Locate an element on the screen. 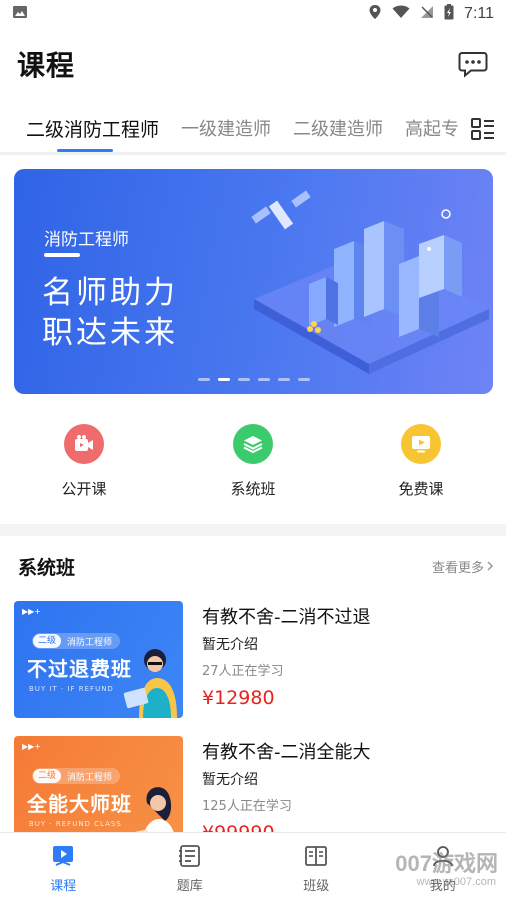  banner-title-line1: 名师助力 is located at coordinates (110, 293).